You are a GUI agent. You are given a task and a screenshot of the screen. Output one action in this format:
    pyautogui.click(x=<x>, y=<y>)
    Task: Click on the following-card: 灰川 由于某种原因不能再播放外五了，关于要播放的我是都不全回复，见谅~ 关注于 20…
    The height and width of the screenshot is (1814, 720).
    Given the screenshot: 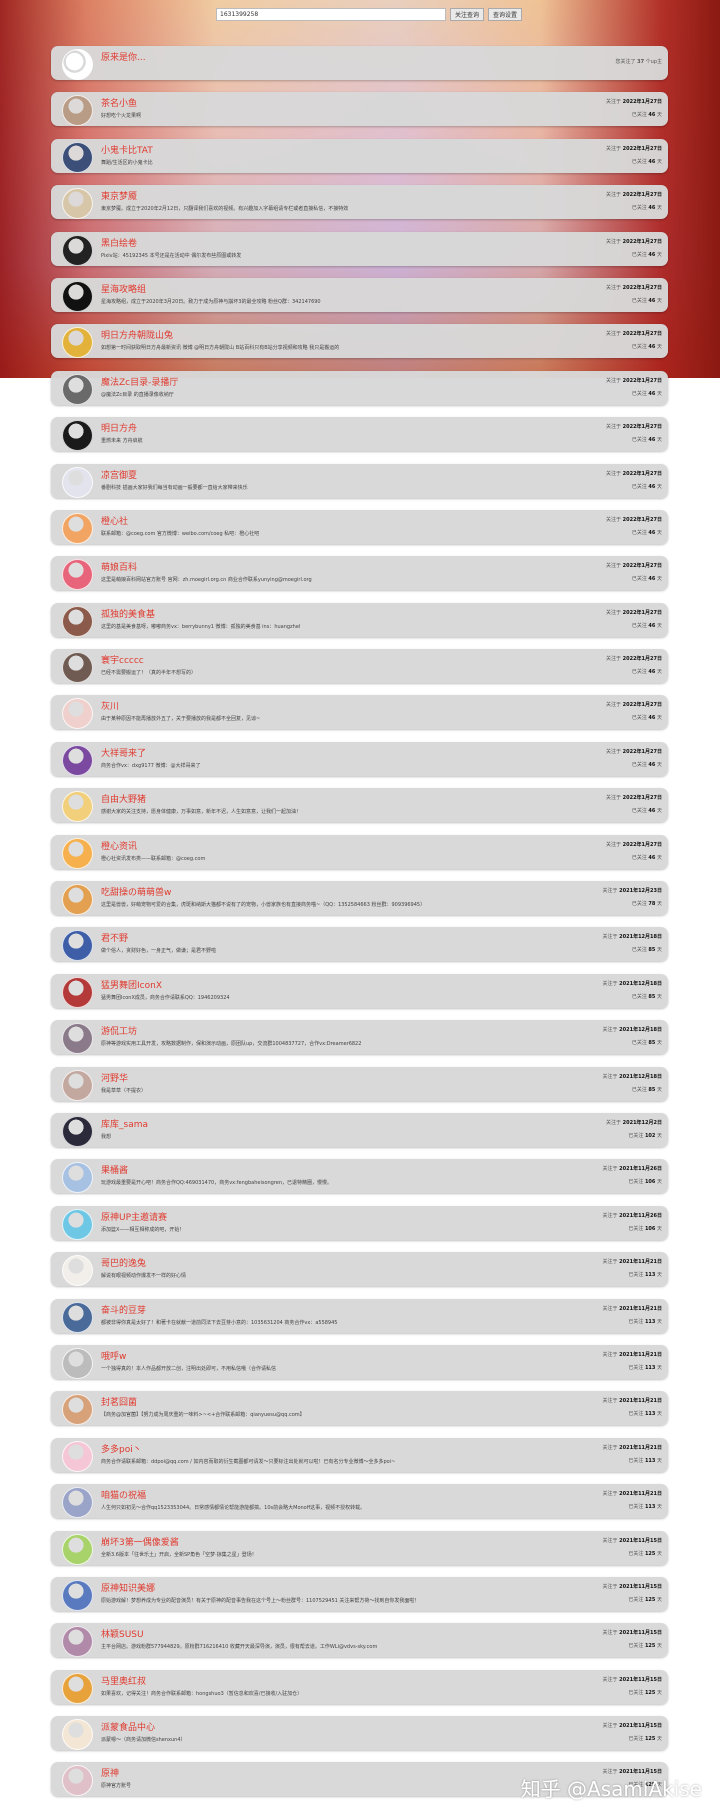 What is the action you would take?
    pyautogui.click(x=359, y=712)
    